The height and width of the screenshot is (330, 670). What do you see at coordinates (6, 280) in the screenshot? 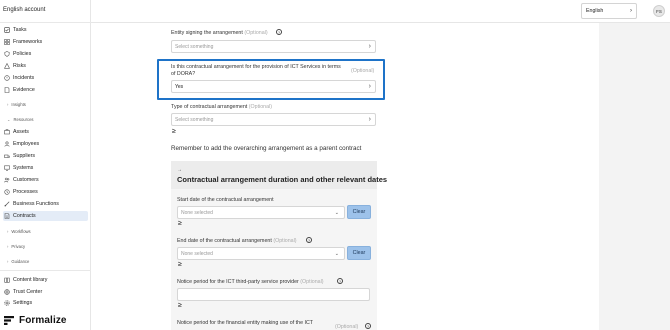
I see `content-library-icon` at bounding box center [6, 280].